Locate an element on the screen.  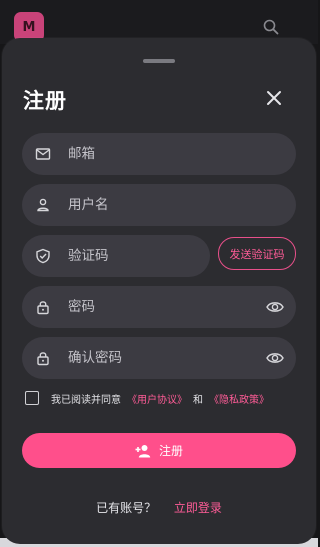
mail-icon is located at coordinates (43, 154).